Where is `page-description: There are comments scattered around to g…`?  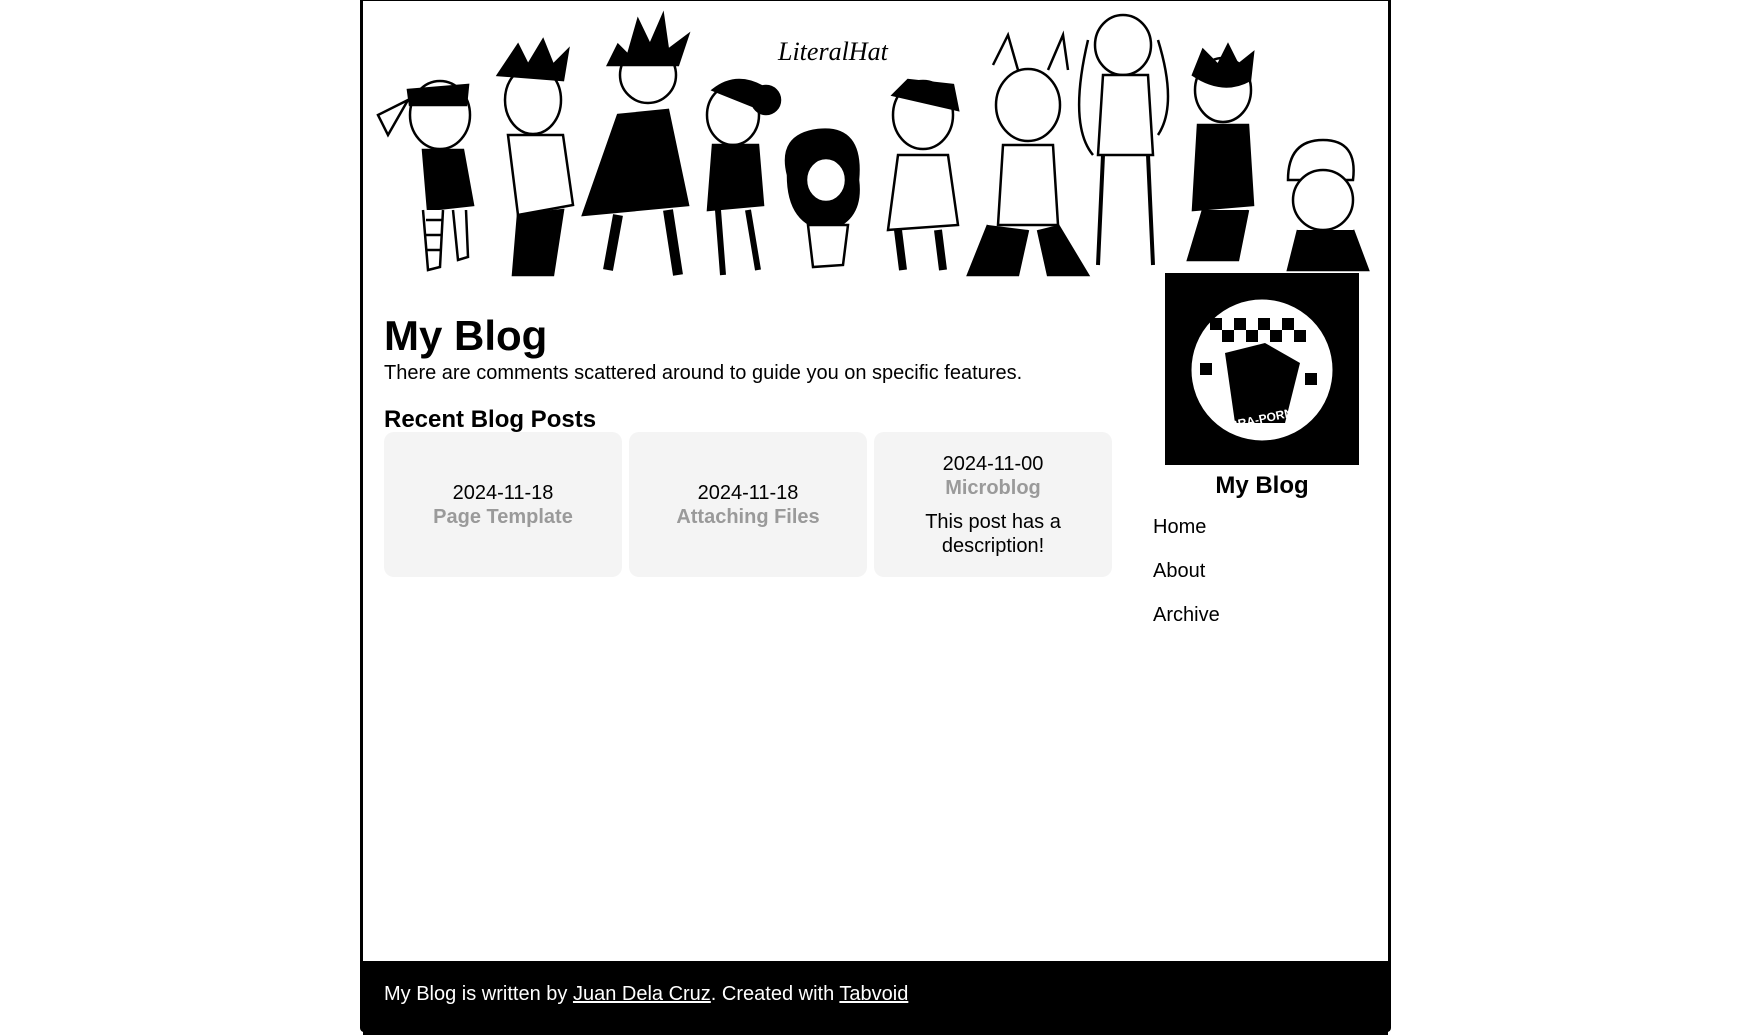 page-description: There are comments scattered around to g… is located at coordinates (703, 373).